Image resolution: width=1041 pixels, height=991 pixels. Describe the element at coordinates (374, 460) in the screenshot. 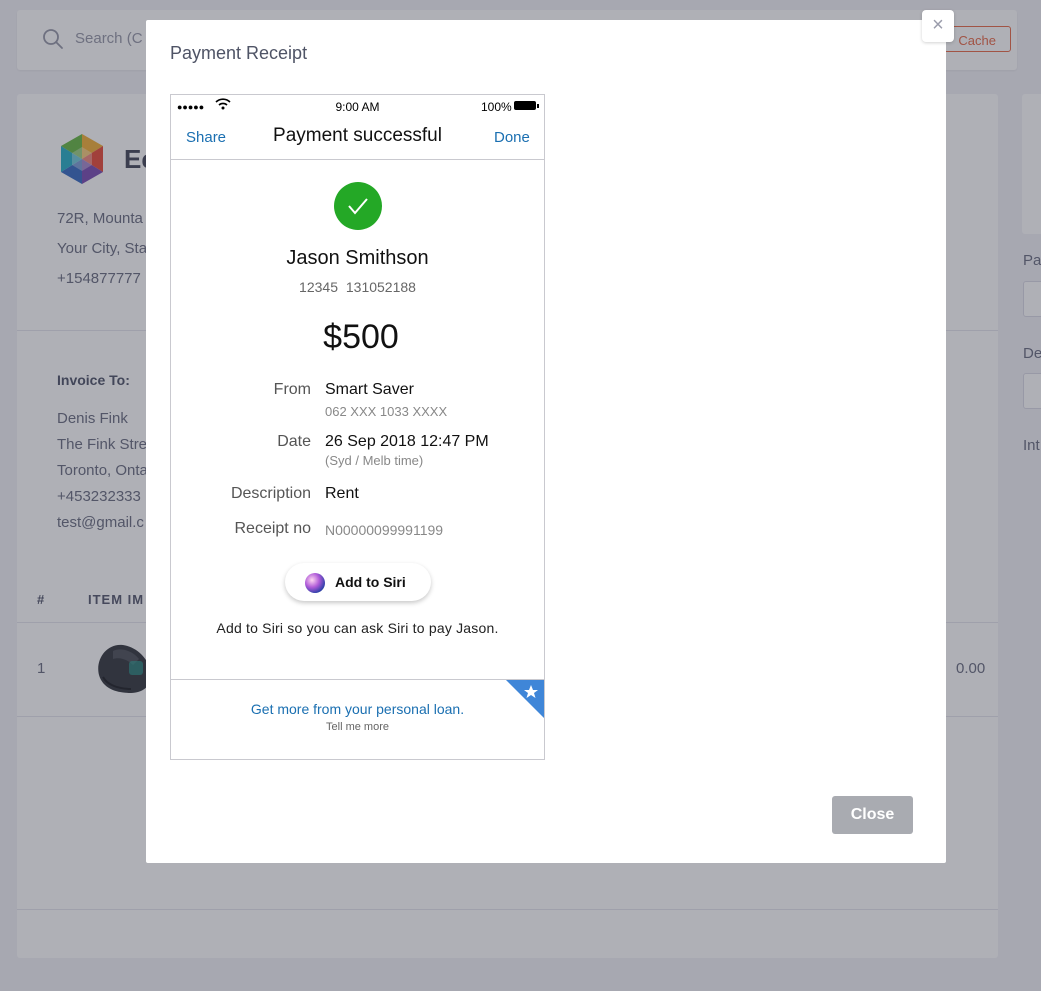

I see `date-timezone: (Syd / Melb time)` at that location.